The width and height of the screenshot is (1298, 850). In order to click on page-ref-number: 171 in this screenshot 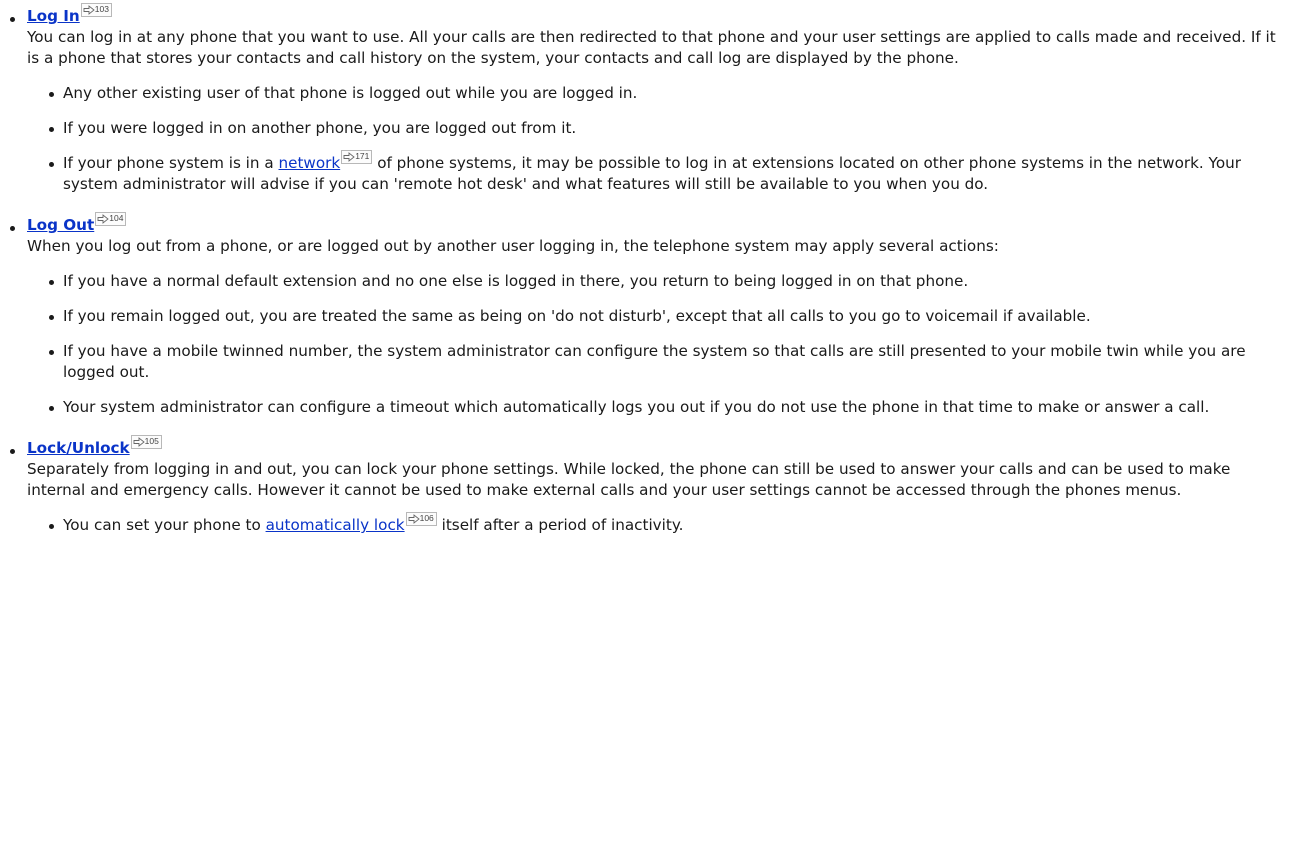, I will do `click(362, 156)`.